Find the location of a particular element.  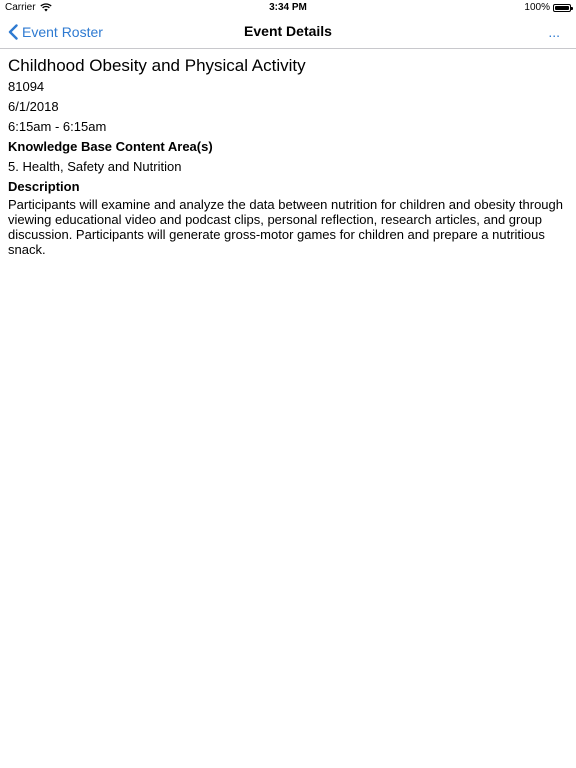

battery-percent: 100% is located at coordinates (537, 7).